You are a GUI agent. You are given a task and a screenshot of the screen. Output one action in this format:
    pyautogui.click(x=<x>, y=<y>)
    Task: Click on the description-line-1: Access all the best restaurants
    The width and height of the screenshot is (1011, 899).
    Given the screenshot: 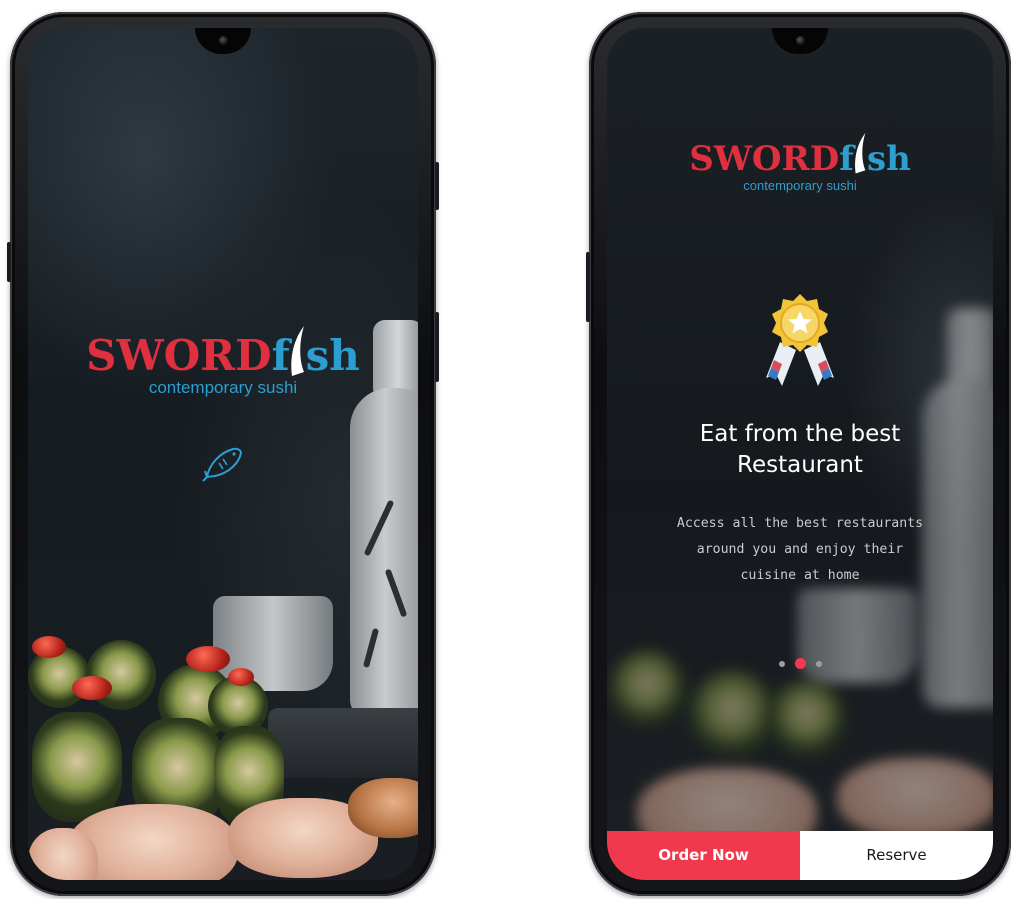 What is the action you would take?
    pyautogui.click(x=800, y=523)
    